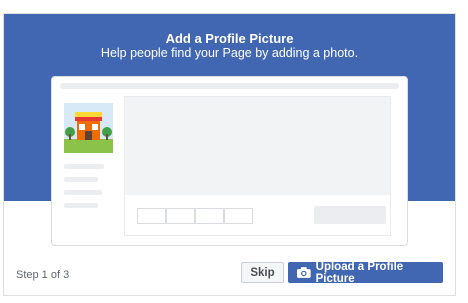  Describe the element at coordinates (229, 38) in the screenshot. I see `dialog-title: Add a Profile Picture` at that location.